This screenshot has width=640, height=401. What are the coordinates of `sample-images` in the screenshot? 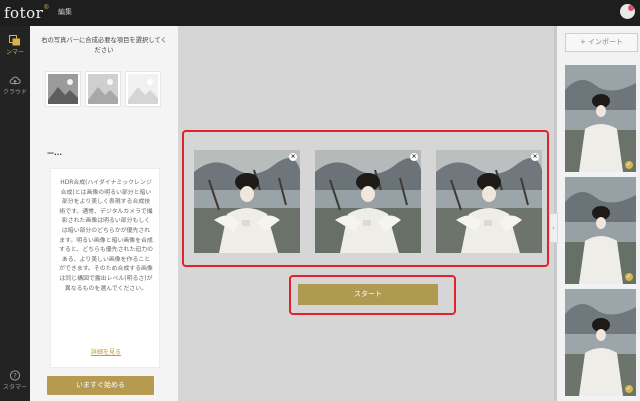 It's located at (105, 89).